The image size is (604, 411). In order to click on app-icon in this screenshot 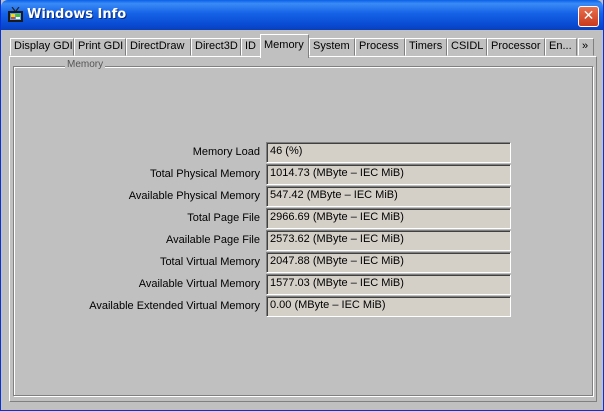, I will do `click(15, 14)`.